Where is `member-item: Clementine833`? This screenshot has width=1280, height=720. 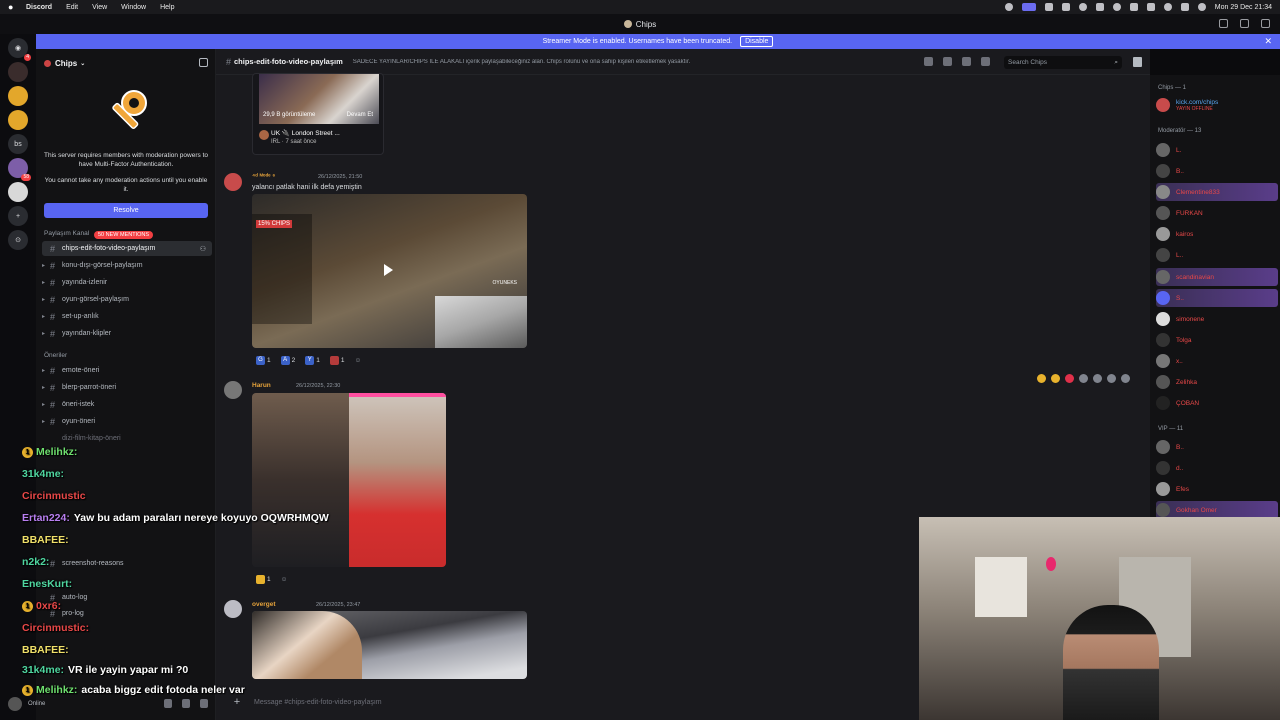
member-item: Clementine833 is located at coordinates (1217, 192).